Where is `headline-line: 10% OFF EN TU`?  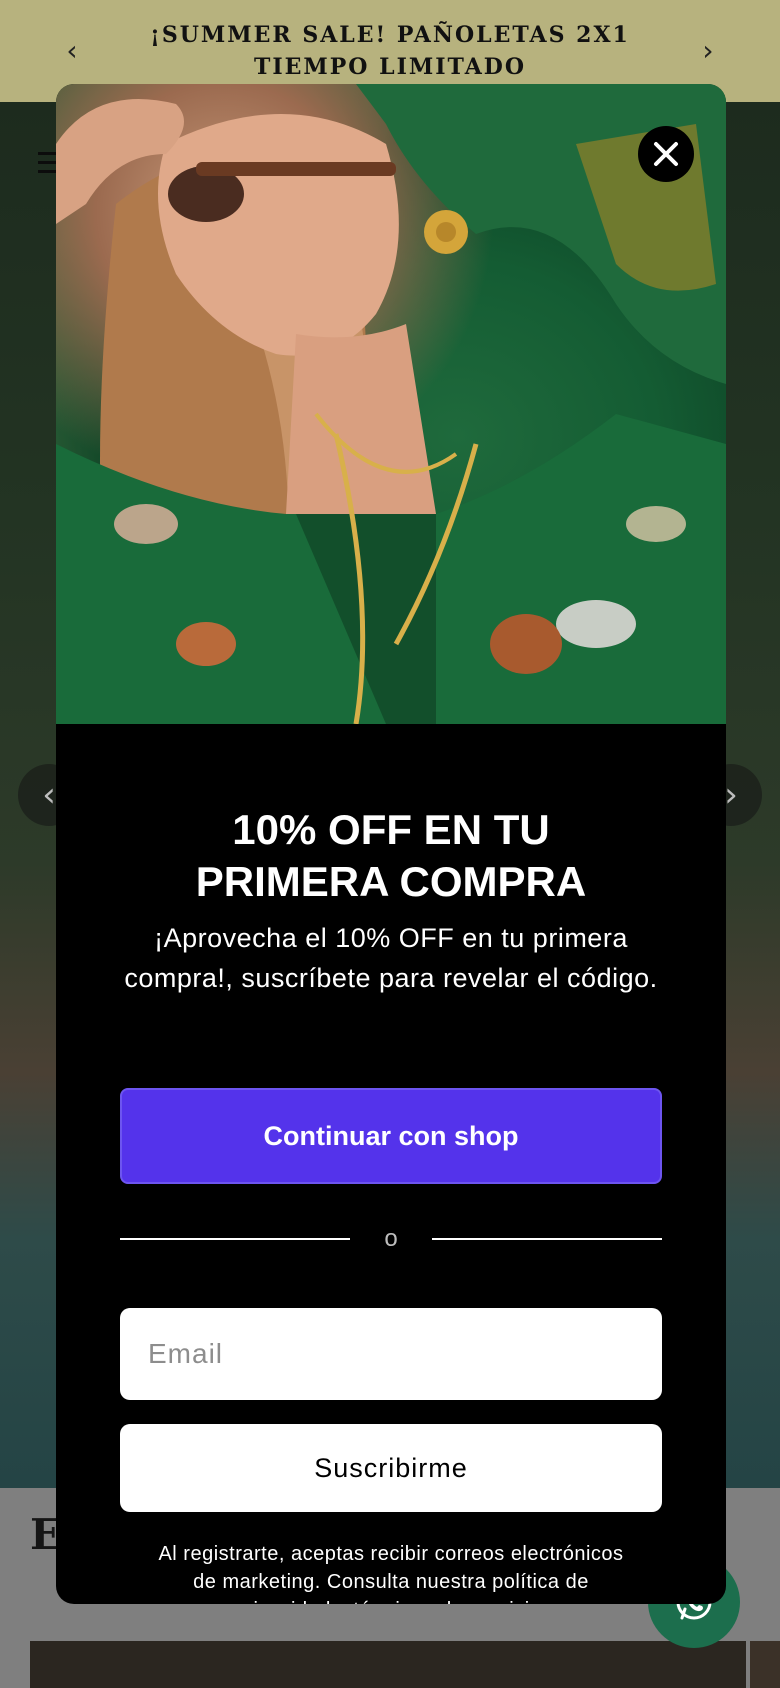 headline-line: 10% OFF EN TU is located at coordinates (391, 829).